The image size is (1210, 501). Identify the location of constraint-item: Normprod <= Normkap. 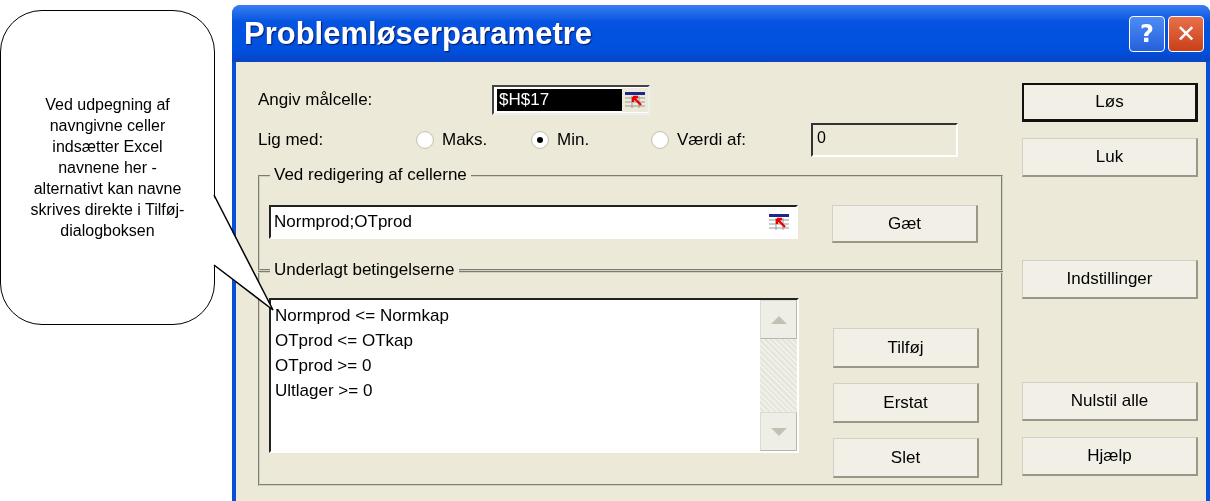
(515, 315).